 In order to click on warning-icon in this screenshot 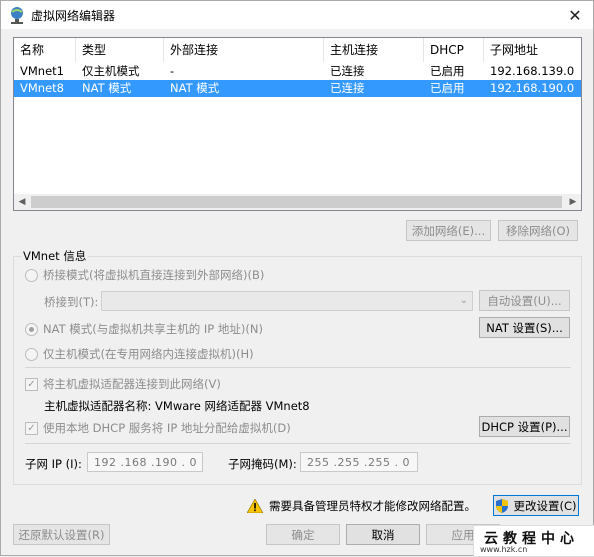, I will do `click(255, 506)`.